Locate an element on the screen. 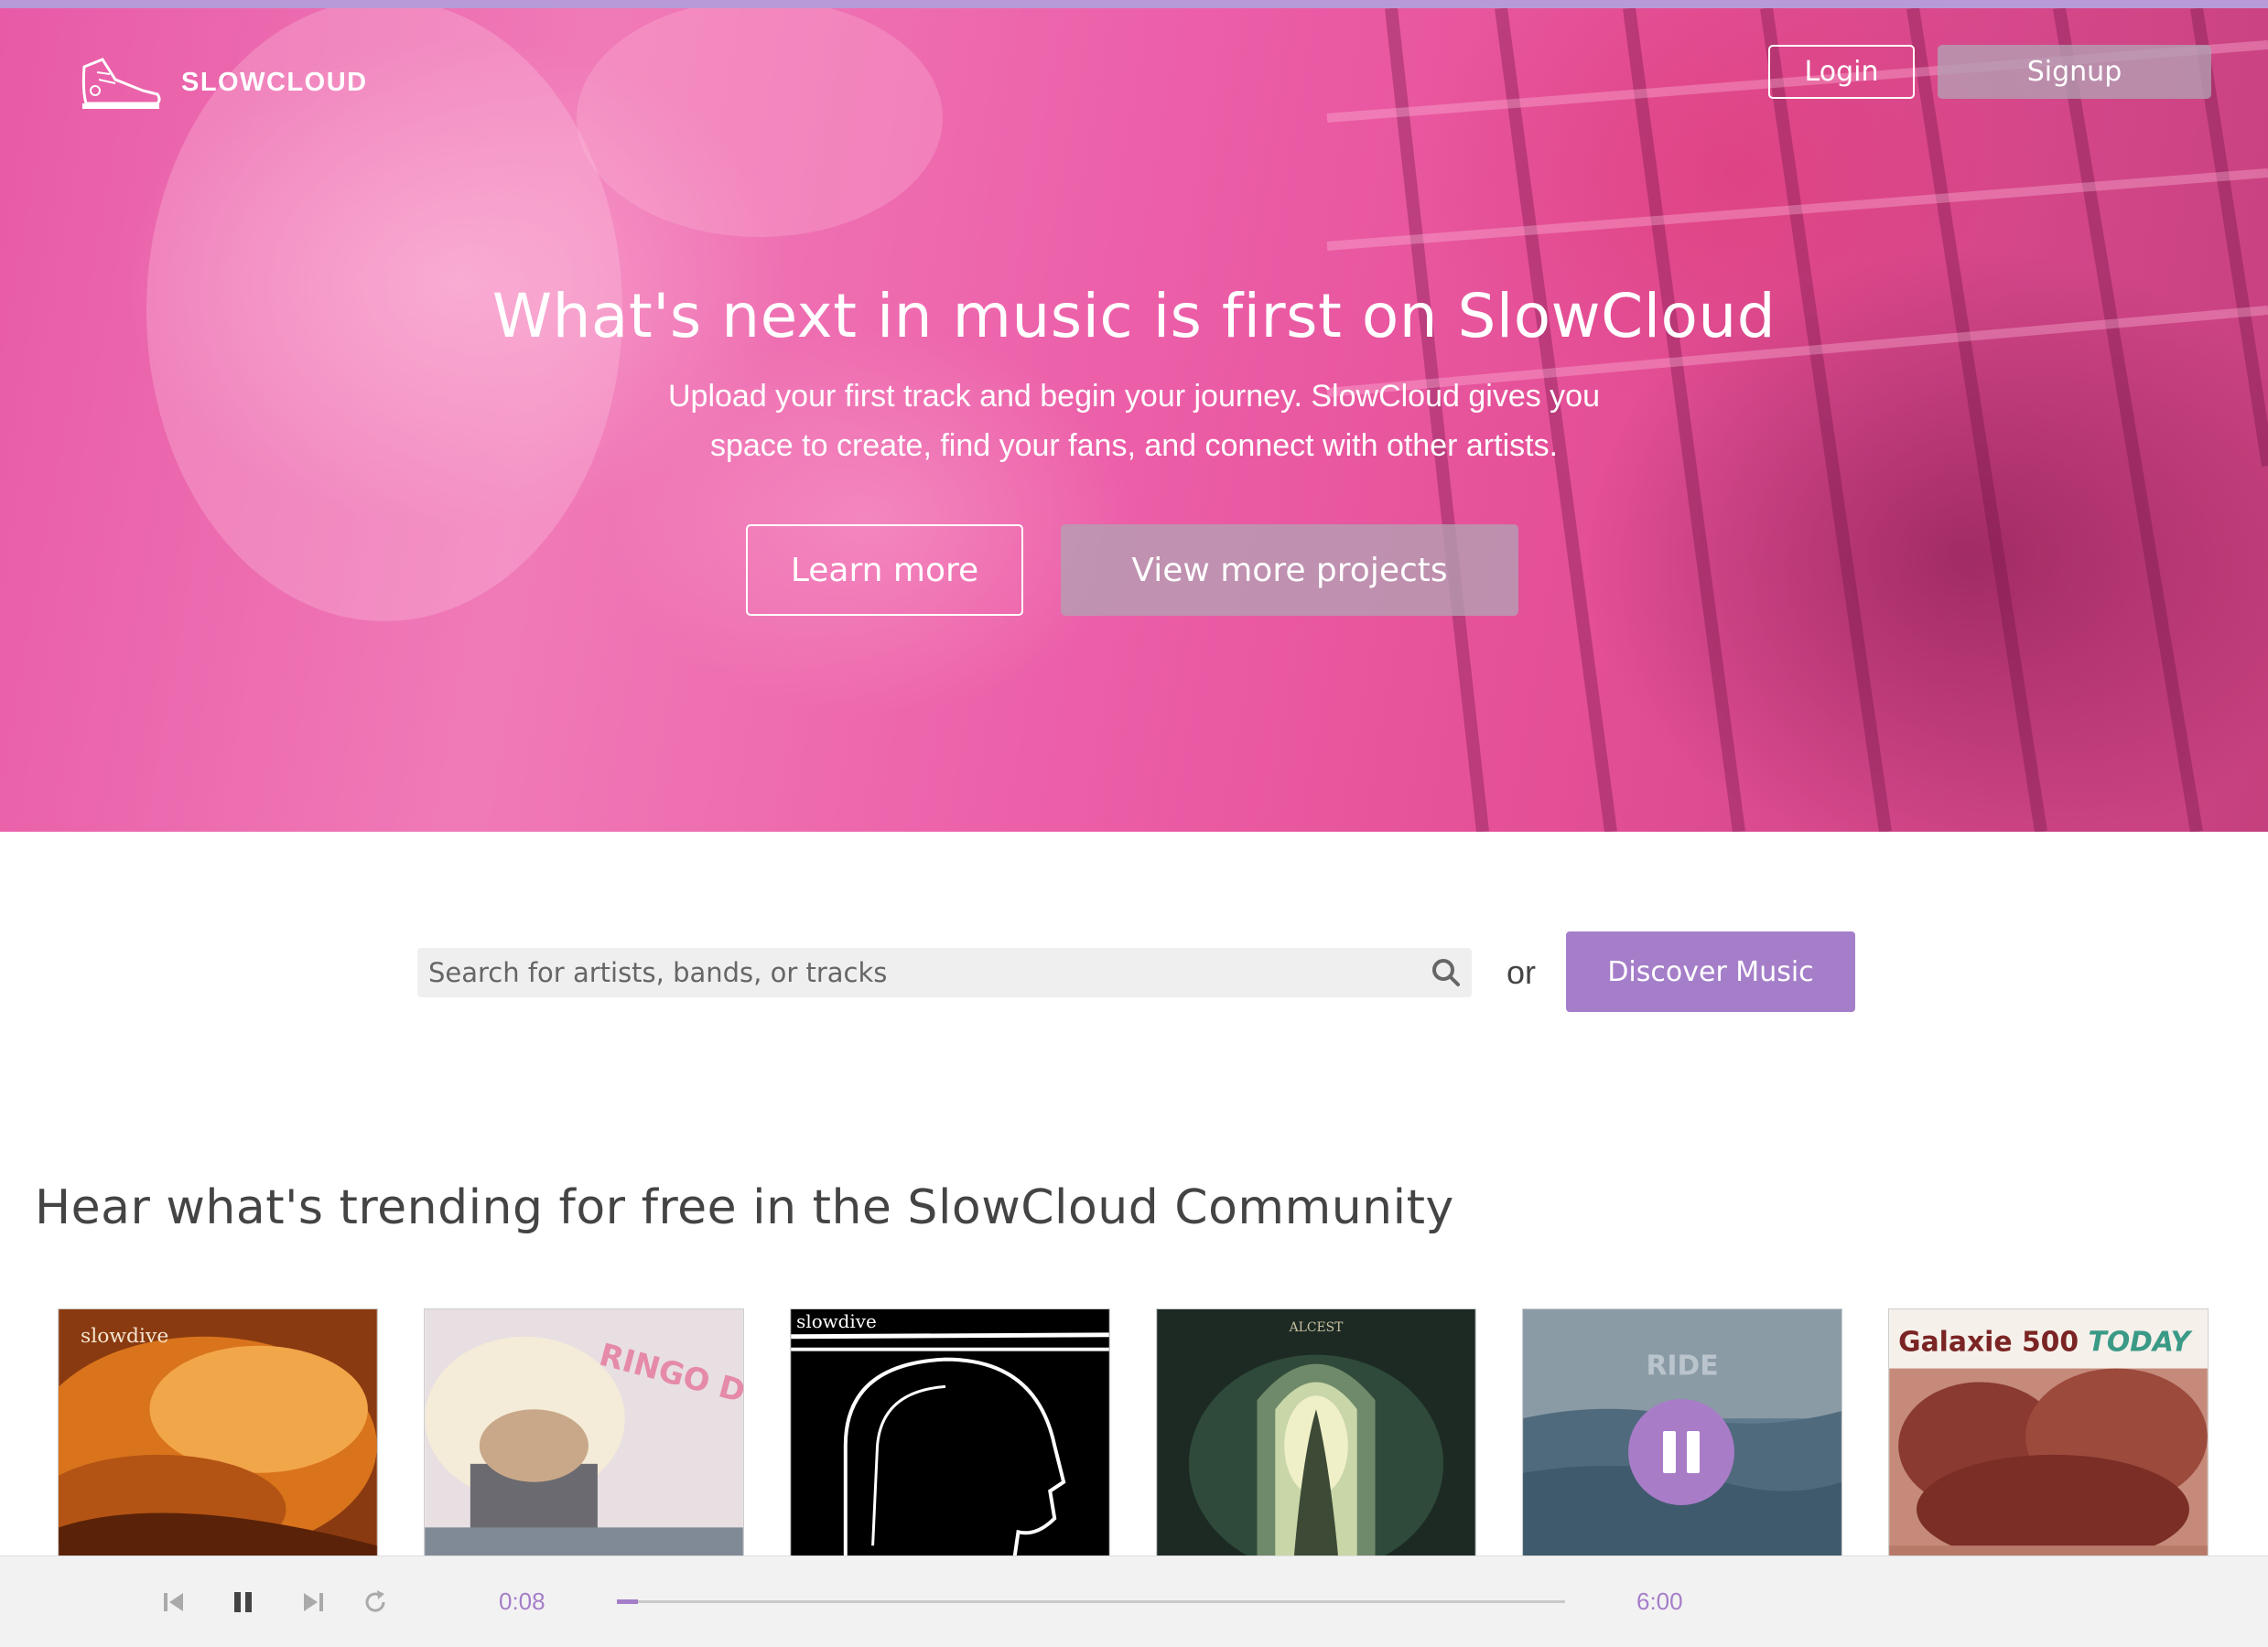 The height and width of the screenshot is (1647, 2268). search-icon is located at coordinates (1446, 973).